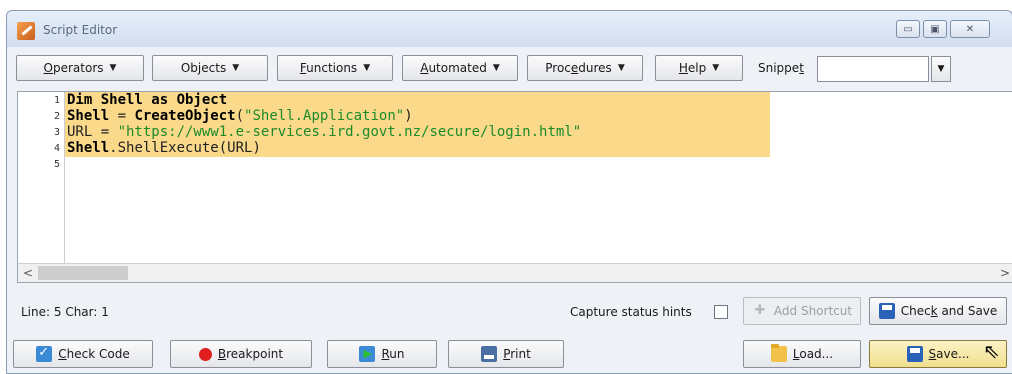 Image resolution: width=1012 pixels, height=374 pixels. I want to click on minimize-button: ▭, so click(908, 29).